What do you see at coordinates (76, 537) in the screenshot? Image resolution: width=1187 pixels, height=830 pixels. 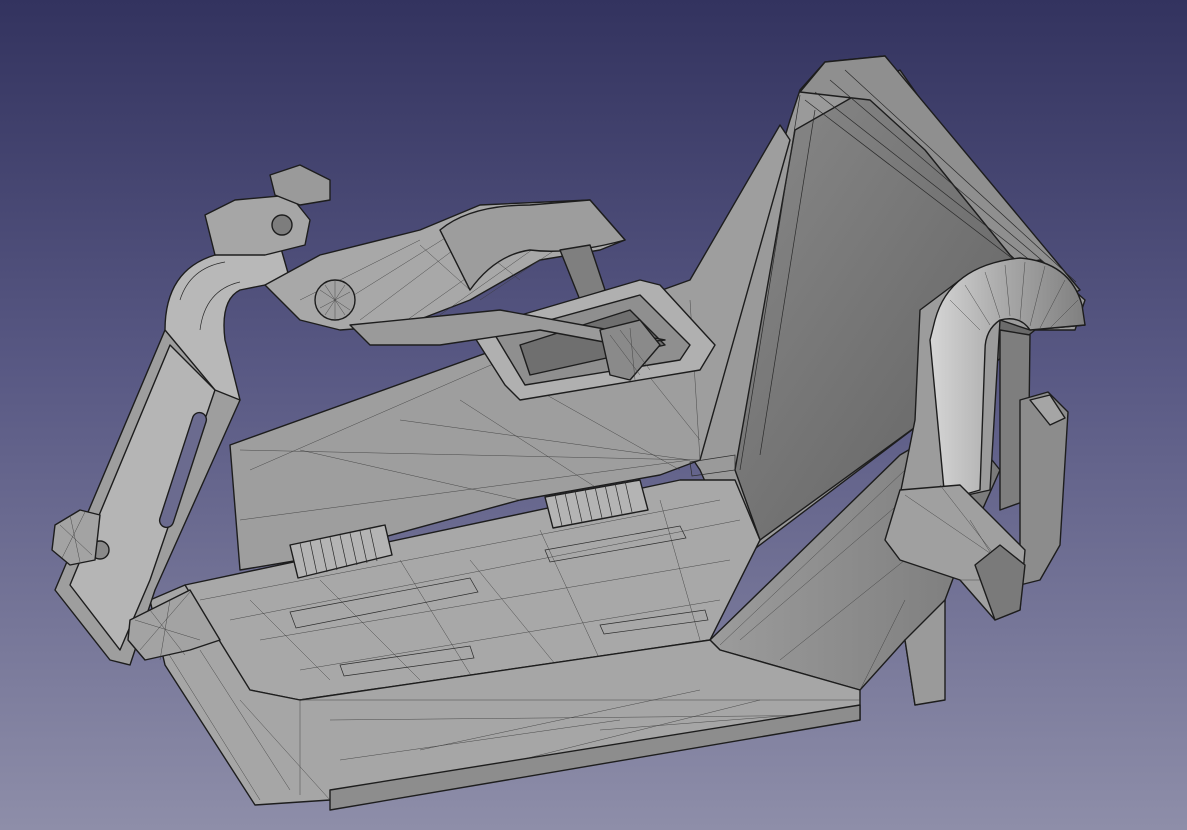 I see `left-thumb-screw-upper` at bounding box center [76, 537].